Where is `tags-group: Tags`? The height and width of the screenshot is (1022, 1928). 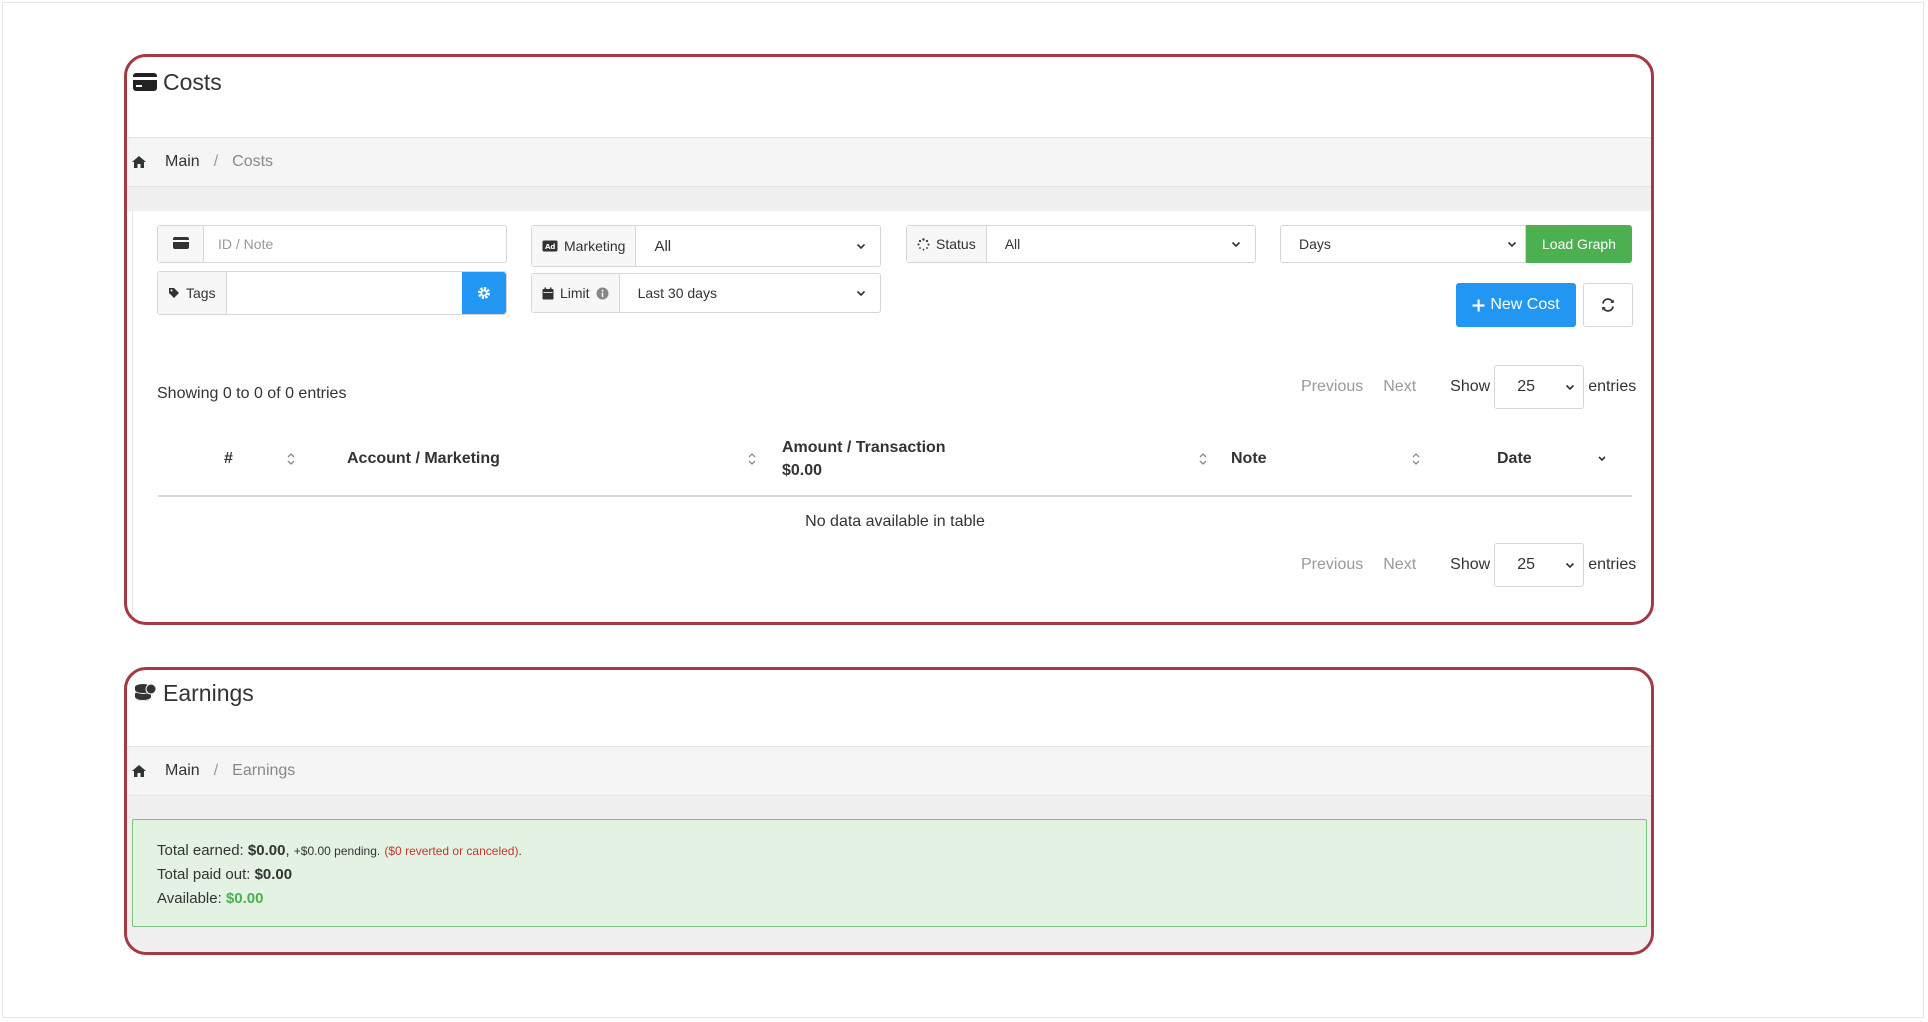 tags-group: Tags is located at coordinates (332, 293).